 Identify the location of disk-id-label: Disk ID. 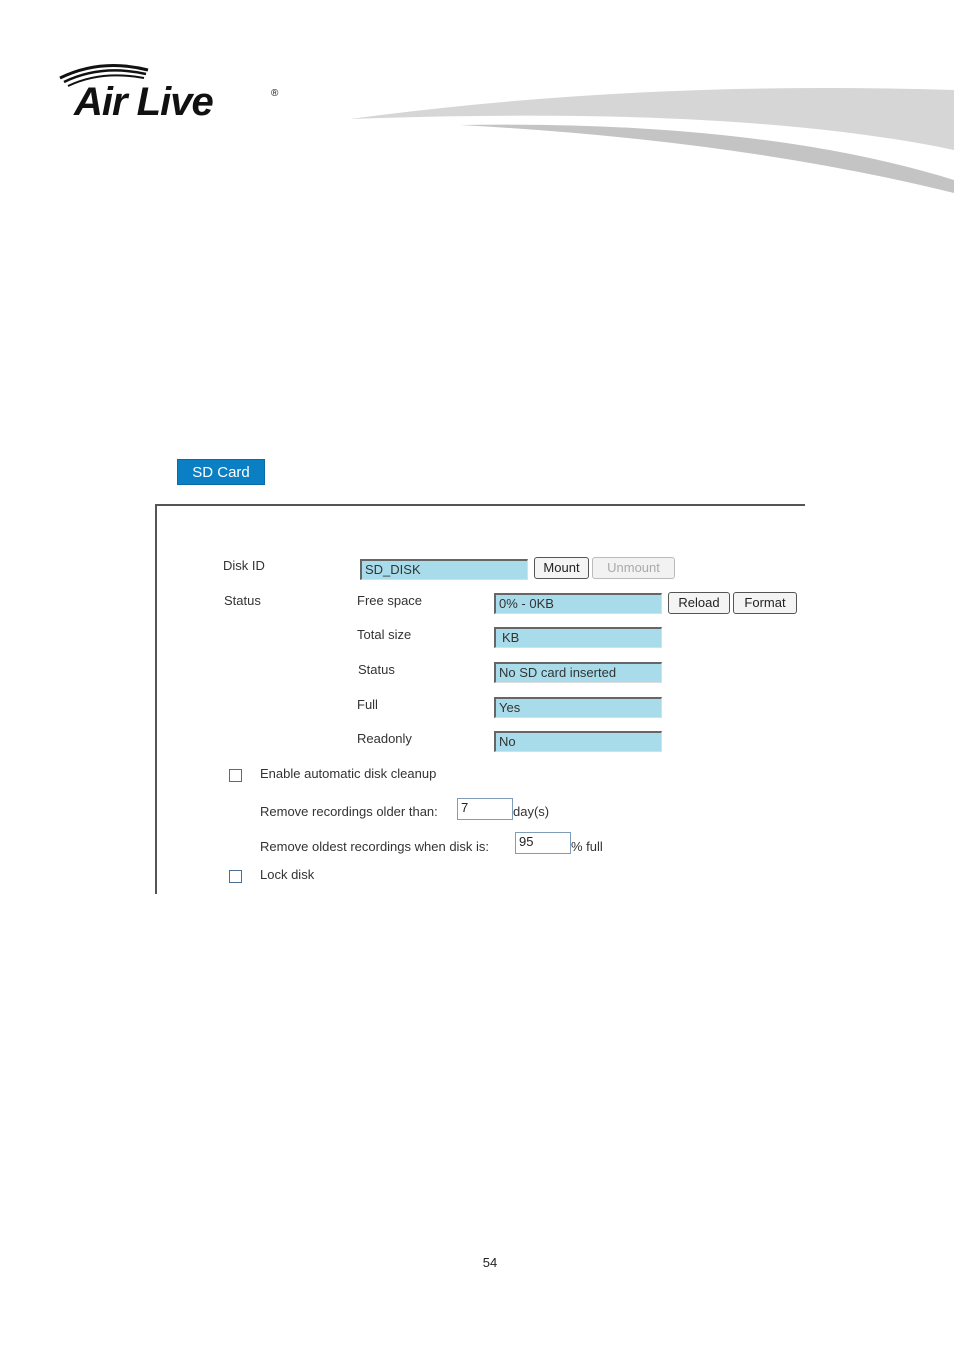
(244, 565).